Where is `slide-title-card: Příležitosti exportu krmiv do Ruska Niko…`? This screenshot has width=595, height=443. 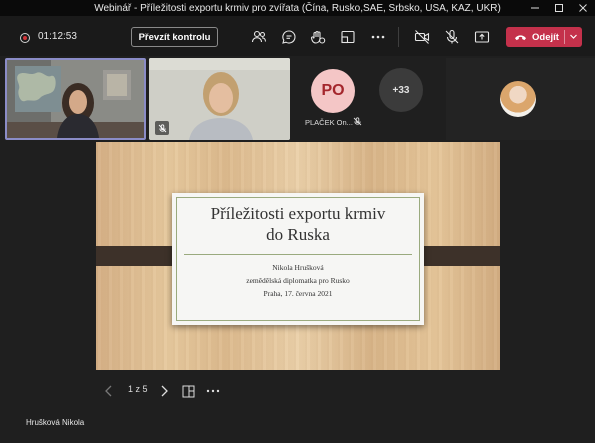
slide-title-card: Příležitosti exportu krmiv do Ruska Niko… is located at coordinates (298, 259).